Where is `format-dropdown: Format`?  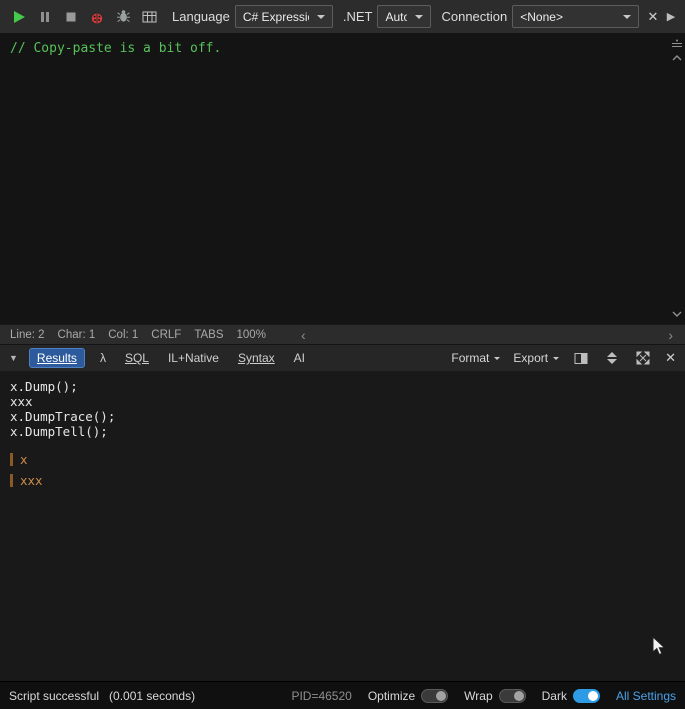
format-dropdown: Format is located at coordinates (476, 358).